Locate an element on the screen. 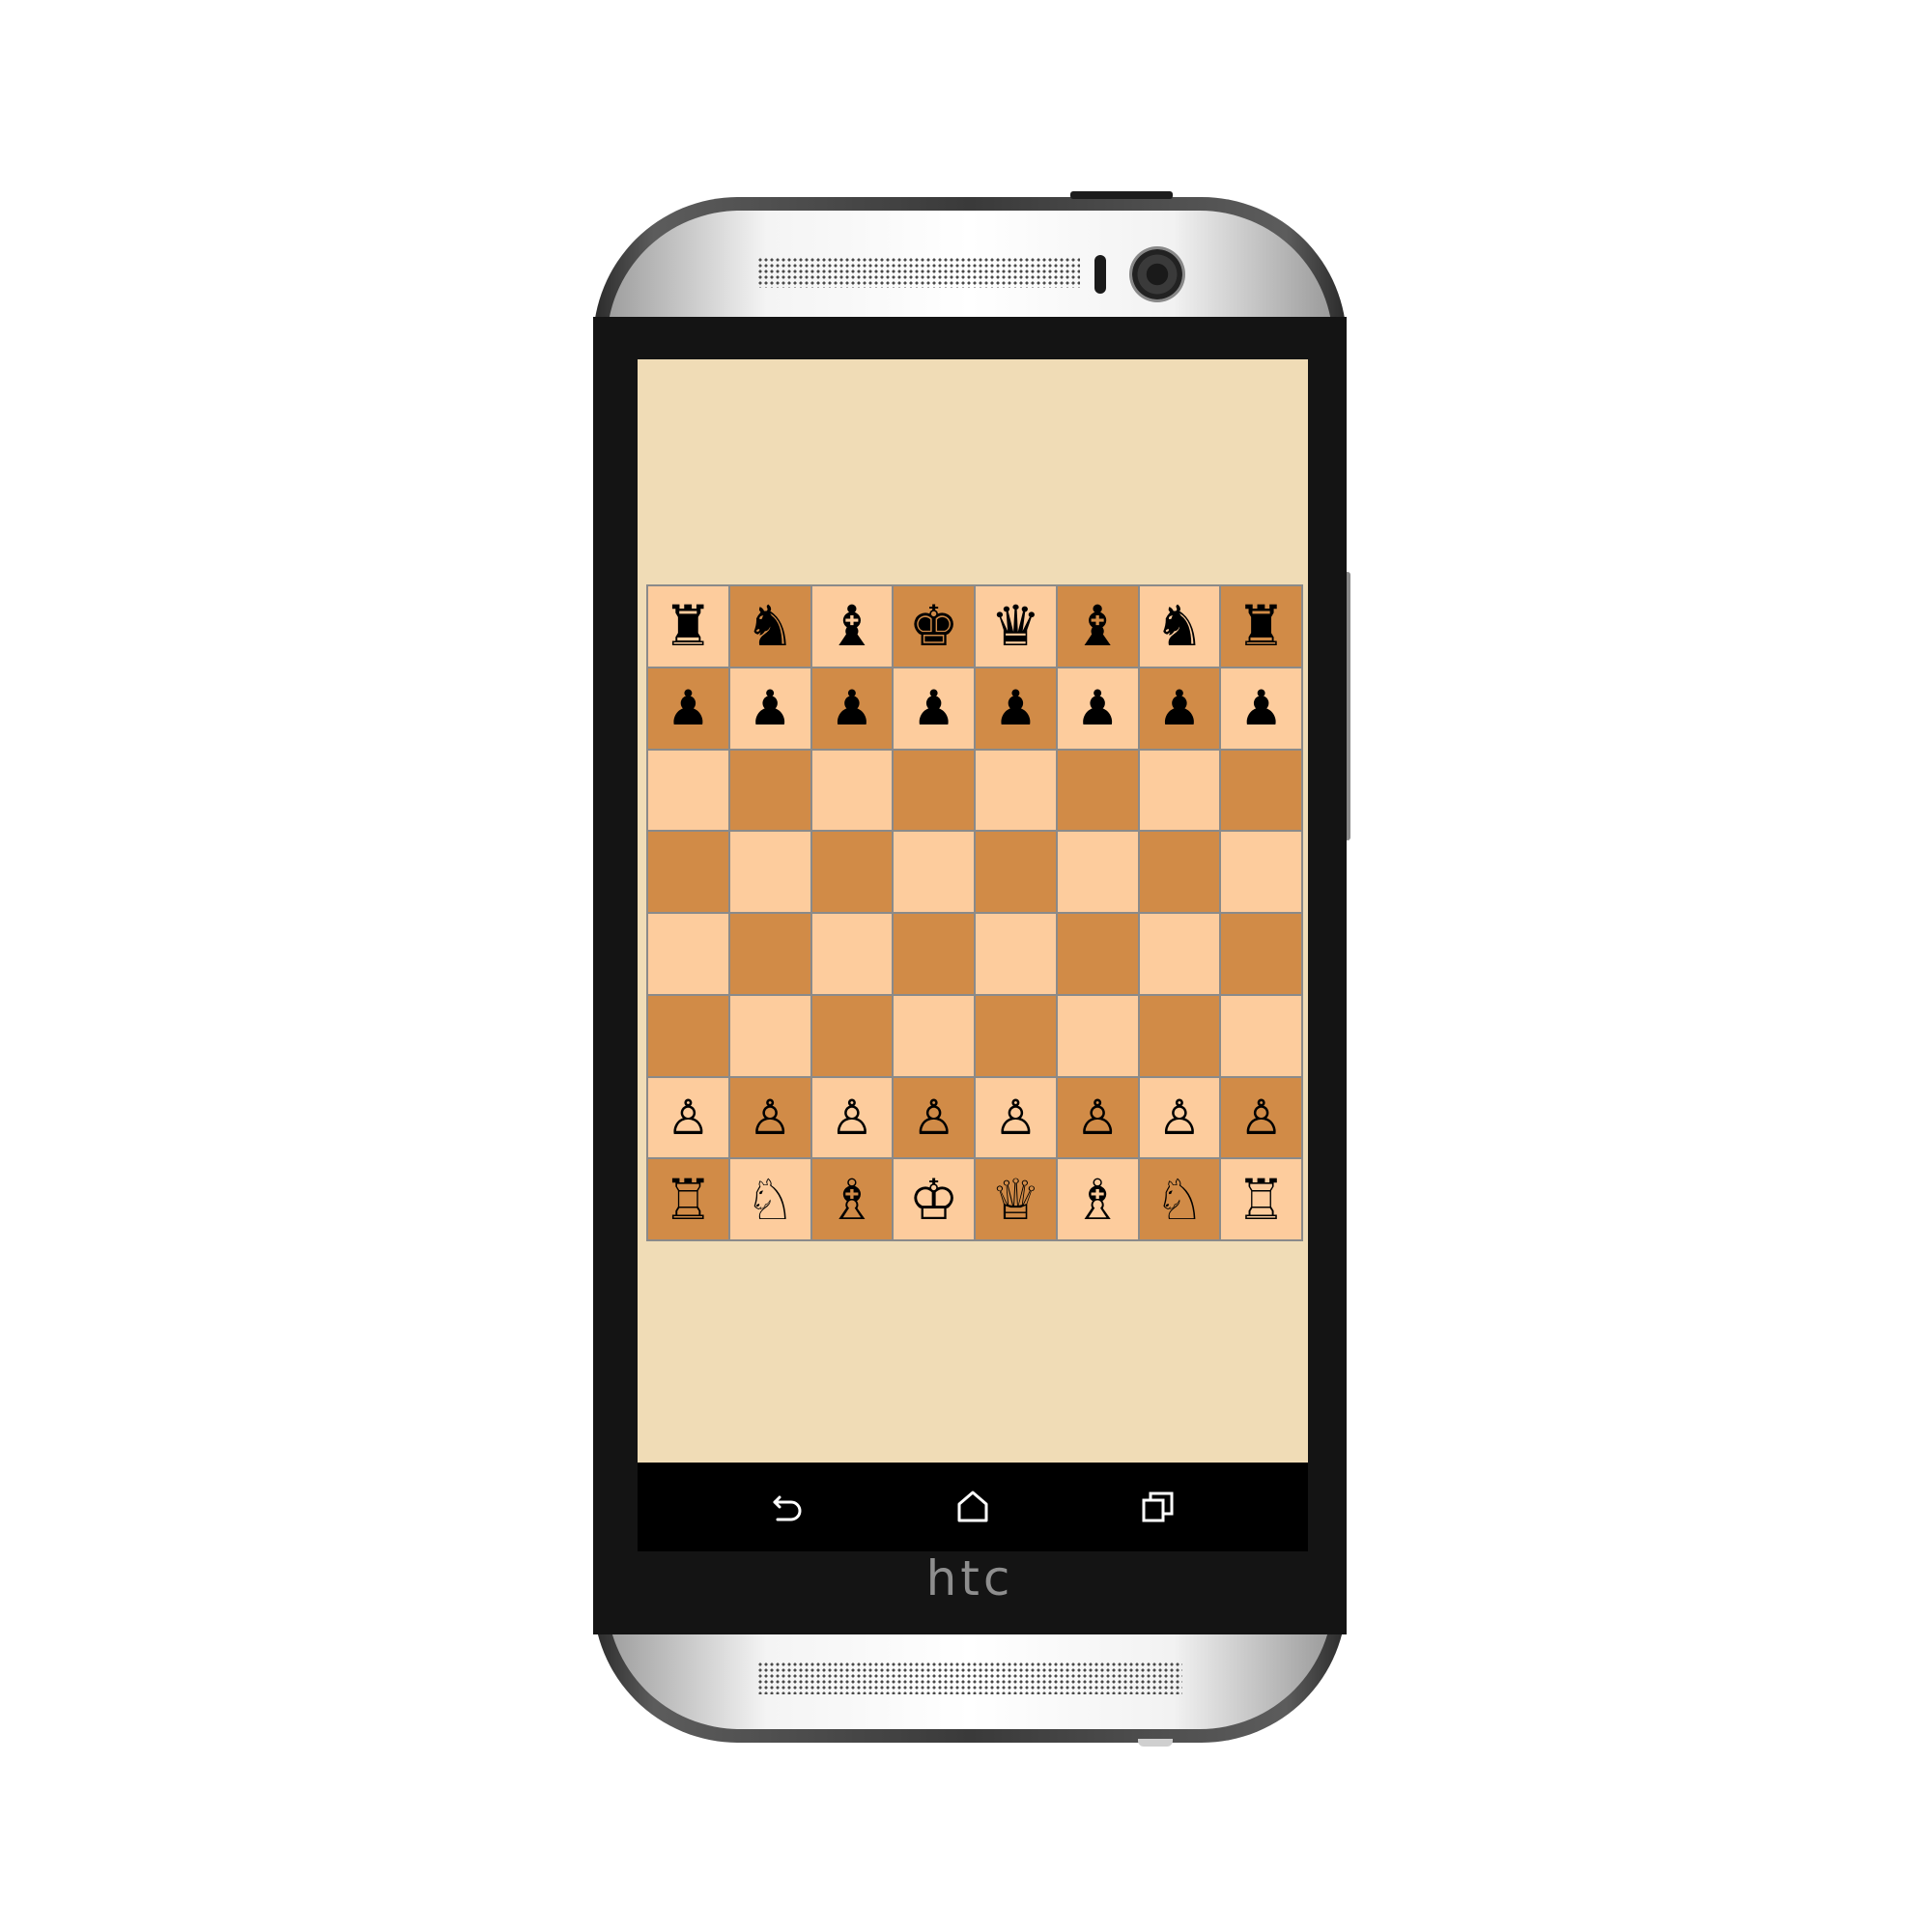  square-h6 is located at coordinates (1261, 790).